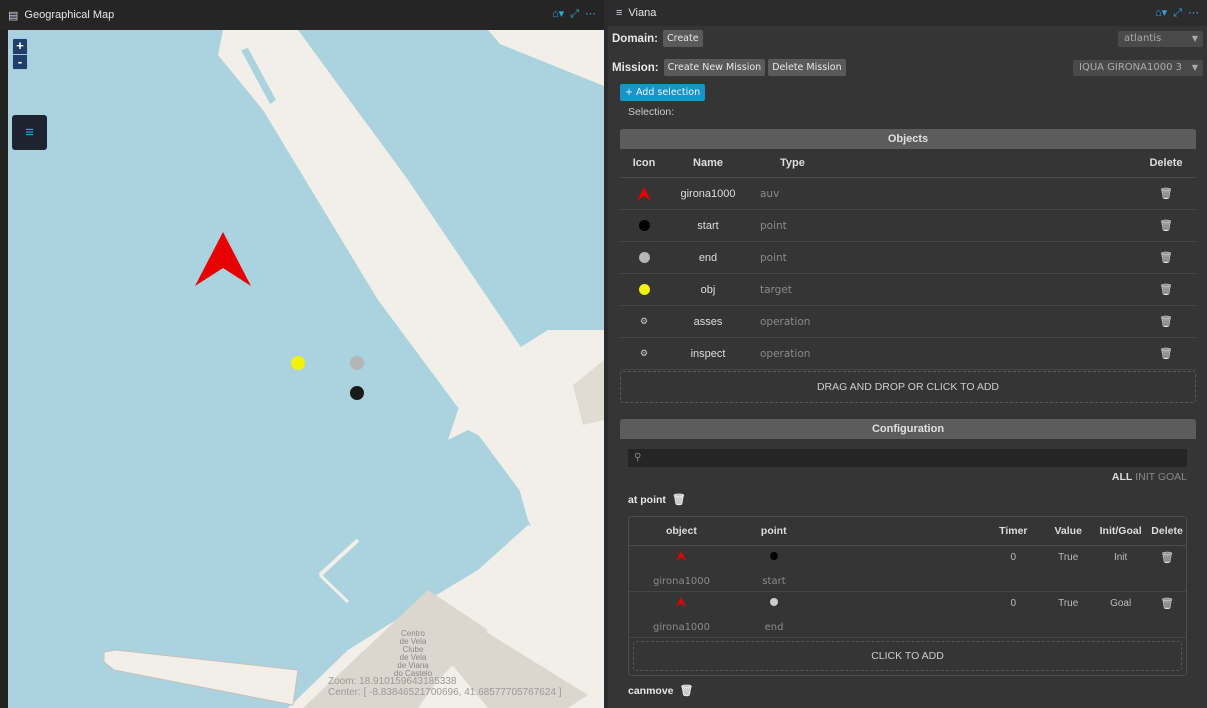 This screenshot has height=708, width=1207. What do you see at coordinates (223, 259) in the screenshot?
I see `auv-map-marker` at bounding box center [223, 259].